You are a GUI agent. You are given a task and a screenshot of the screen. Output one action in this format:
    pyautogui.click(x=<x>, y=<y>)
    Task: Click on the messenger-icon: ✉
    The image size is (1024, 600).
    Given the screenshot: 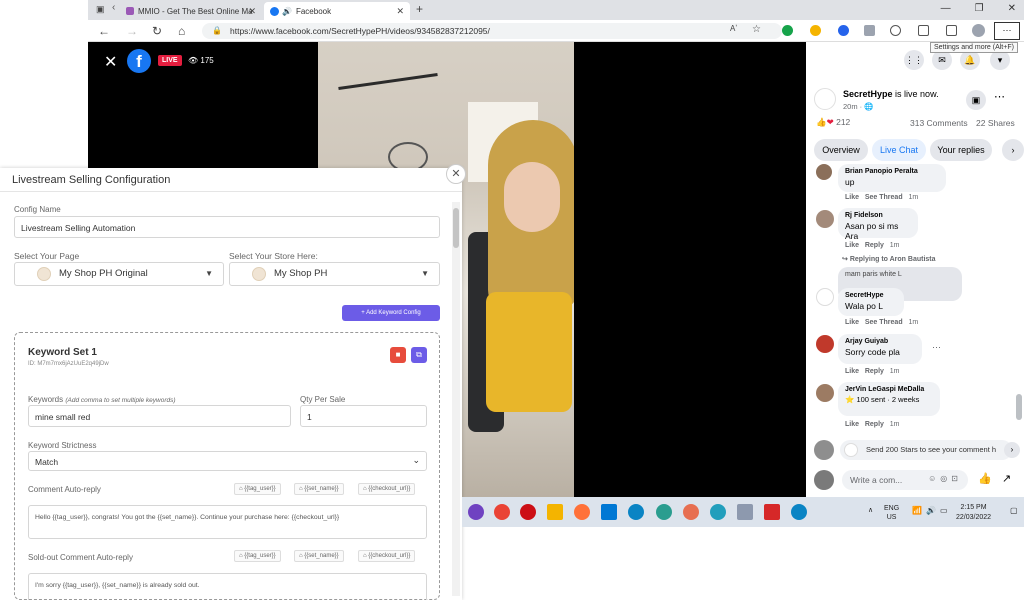 What is the action you would take?
    pyautogui.click(x=942, y=60)
    